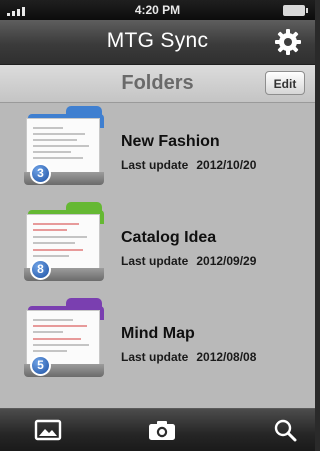 This screenshot has width=320, height=451. What do you see at coordinates (65, 339) in the screenshot?
I see `purple-folder-icon: 5` at bounding box center [65, 339].